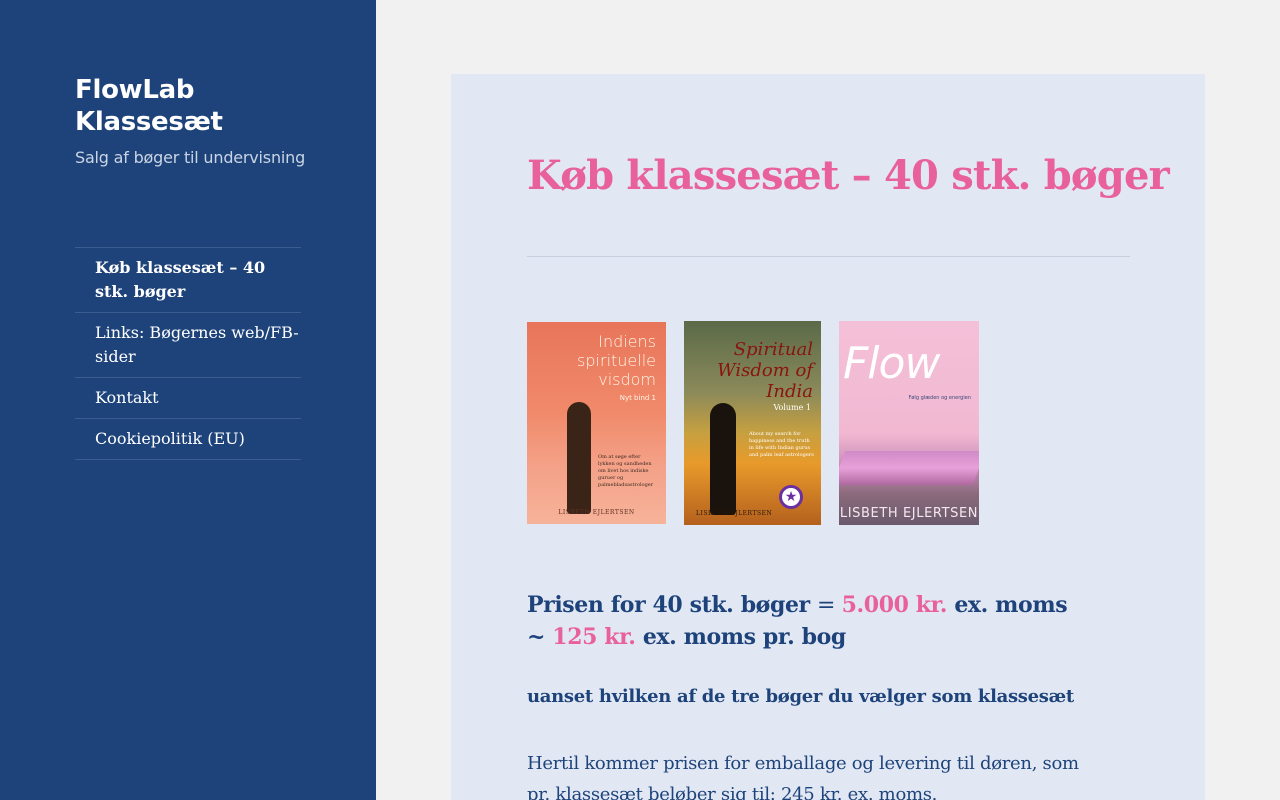 This screenshot has width=1280, height=800. Describe the element at coordinates (188, 345) in the screenshot. I see `nav-item-links: Links: Bøgernes web/FB-sider` at that location.